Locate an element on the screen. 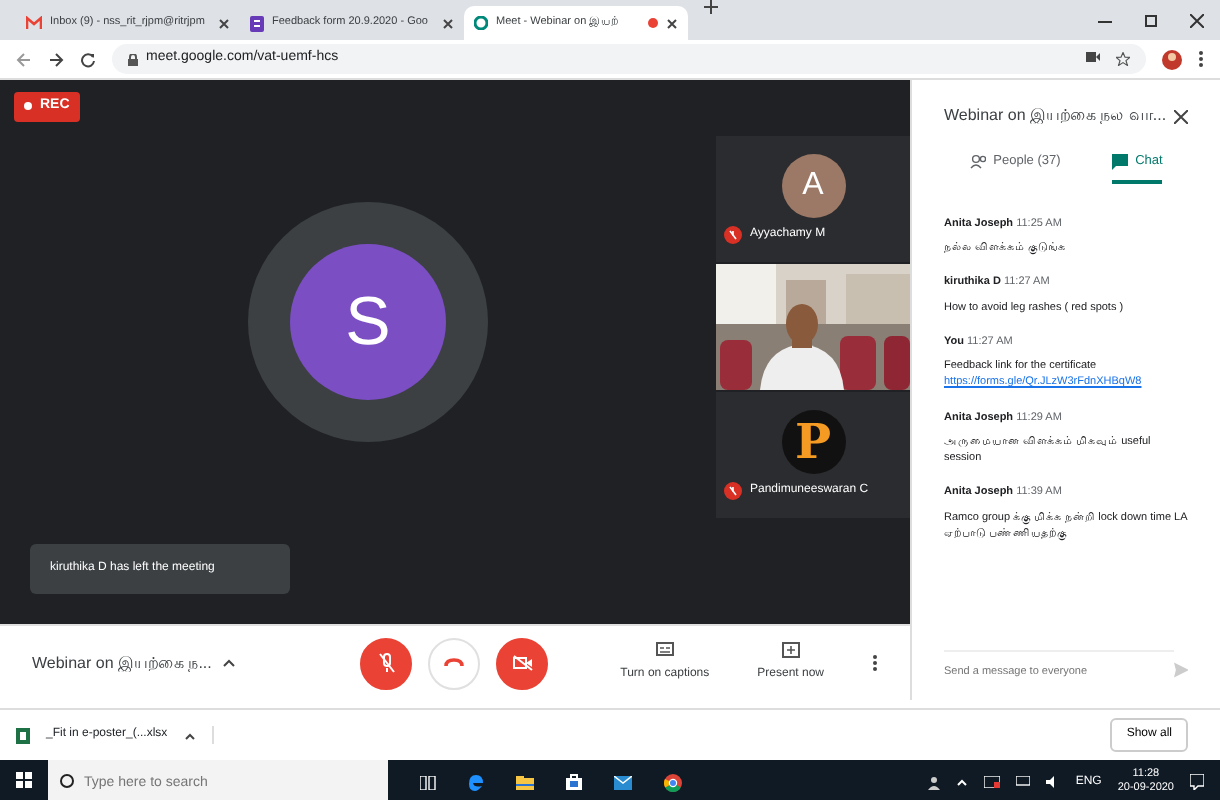 This screenshot has width=1220, height=800. camera-icon is located at coordinates (1093, 57).